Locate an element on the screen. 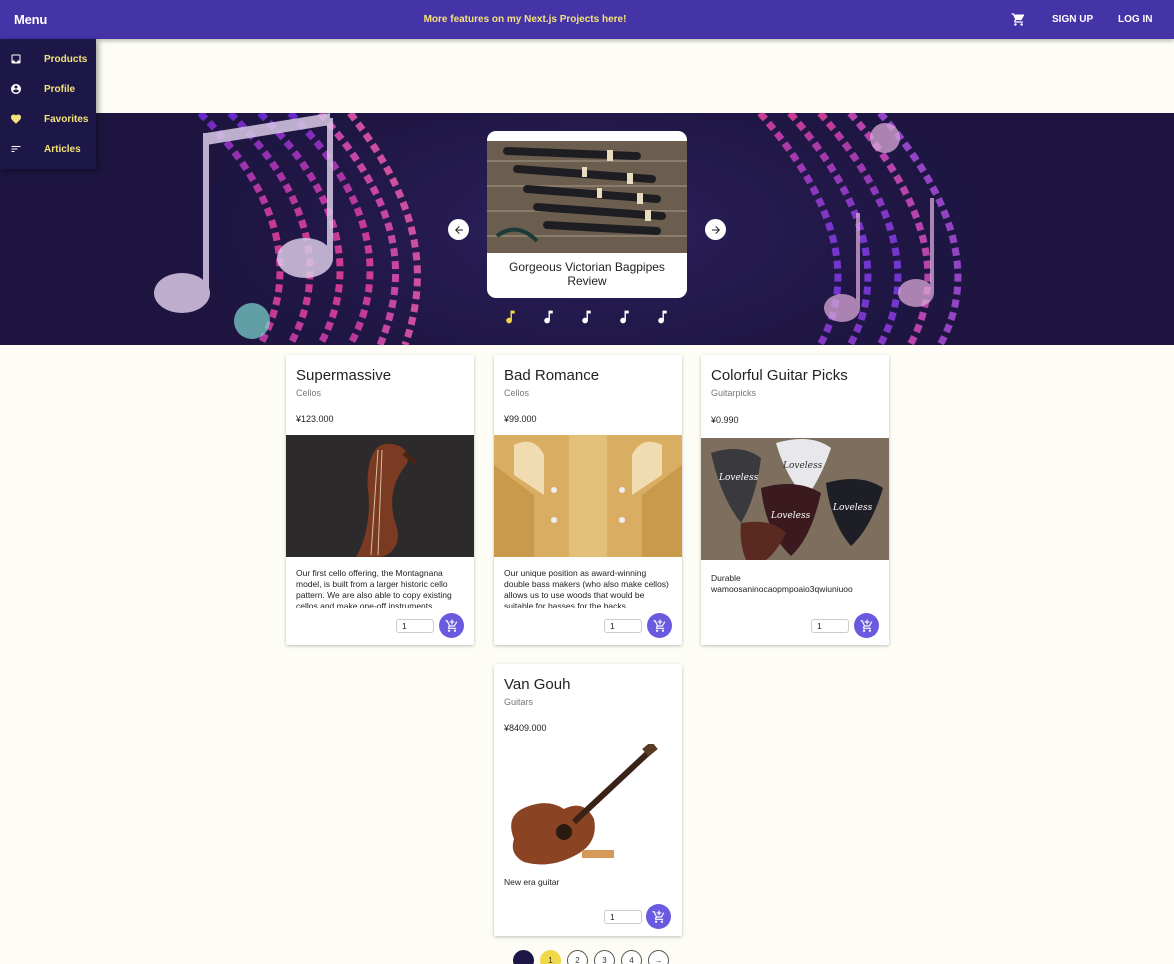  drawer-item-profile: Profile is located at coordinates (48, 89).